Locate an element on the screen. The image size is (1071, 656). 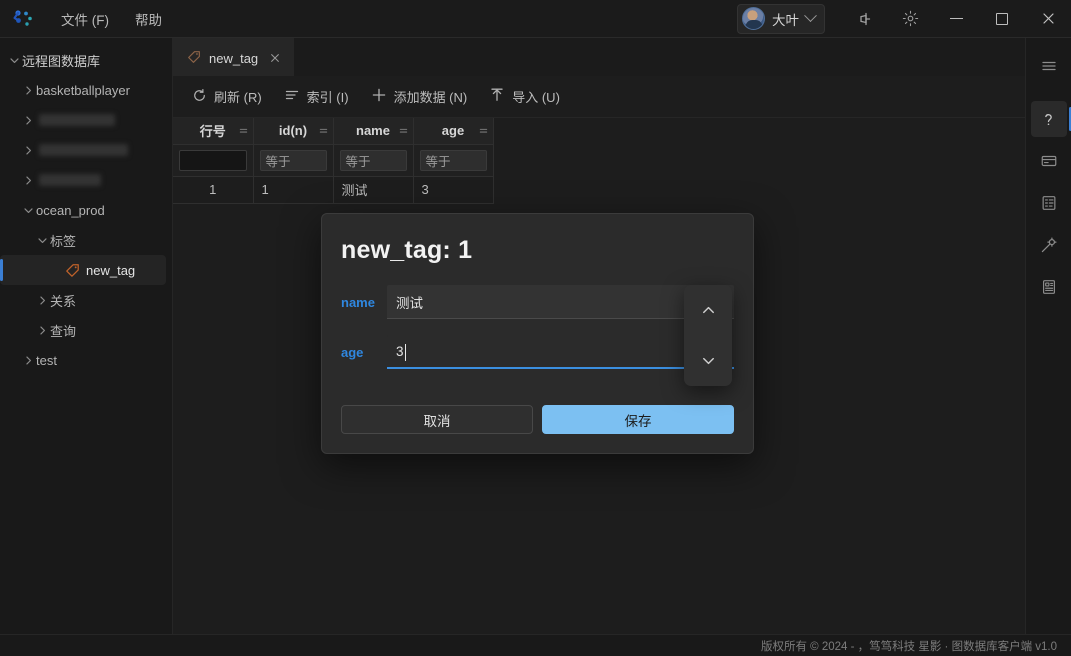
field-row-age: age is located at coordinates (537, 352).